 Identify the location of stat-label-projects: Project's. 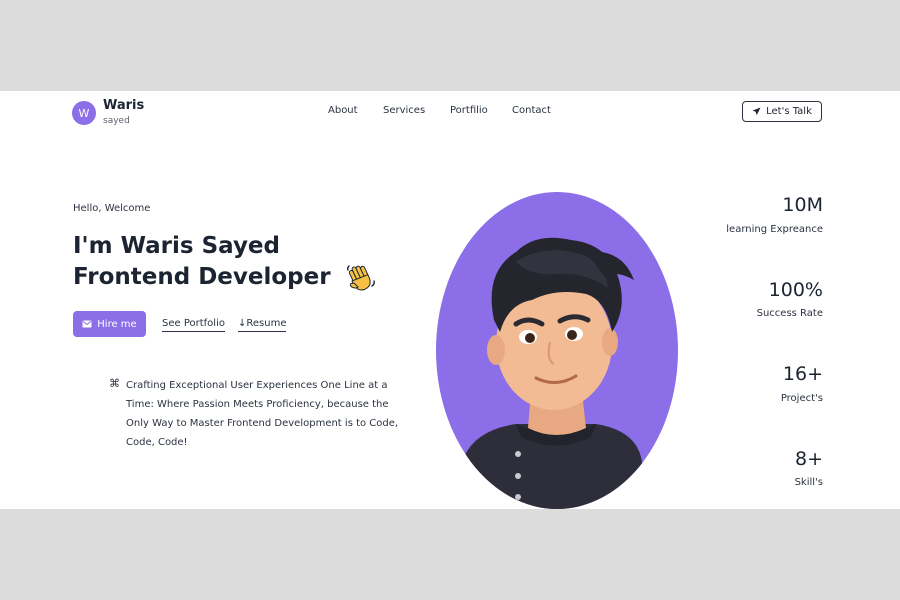
(801, 398).